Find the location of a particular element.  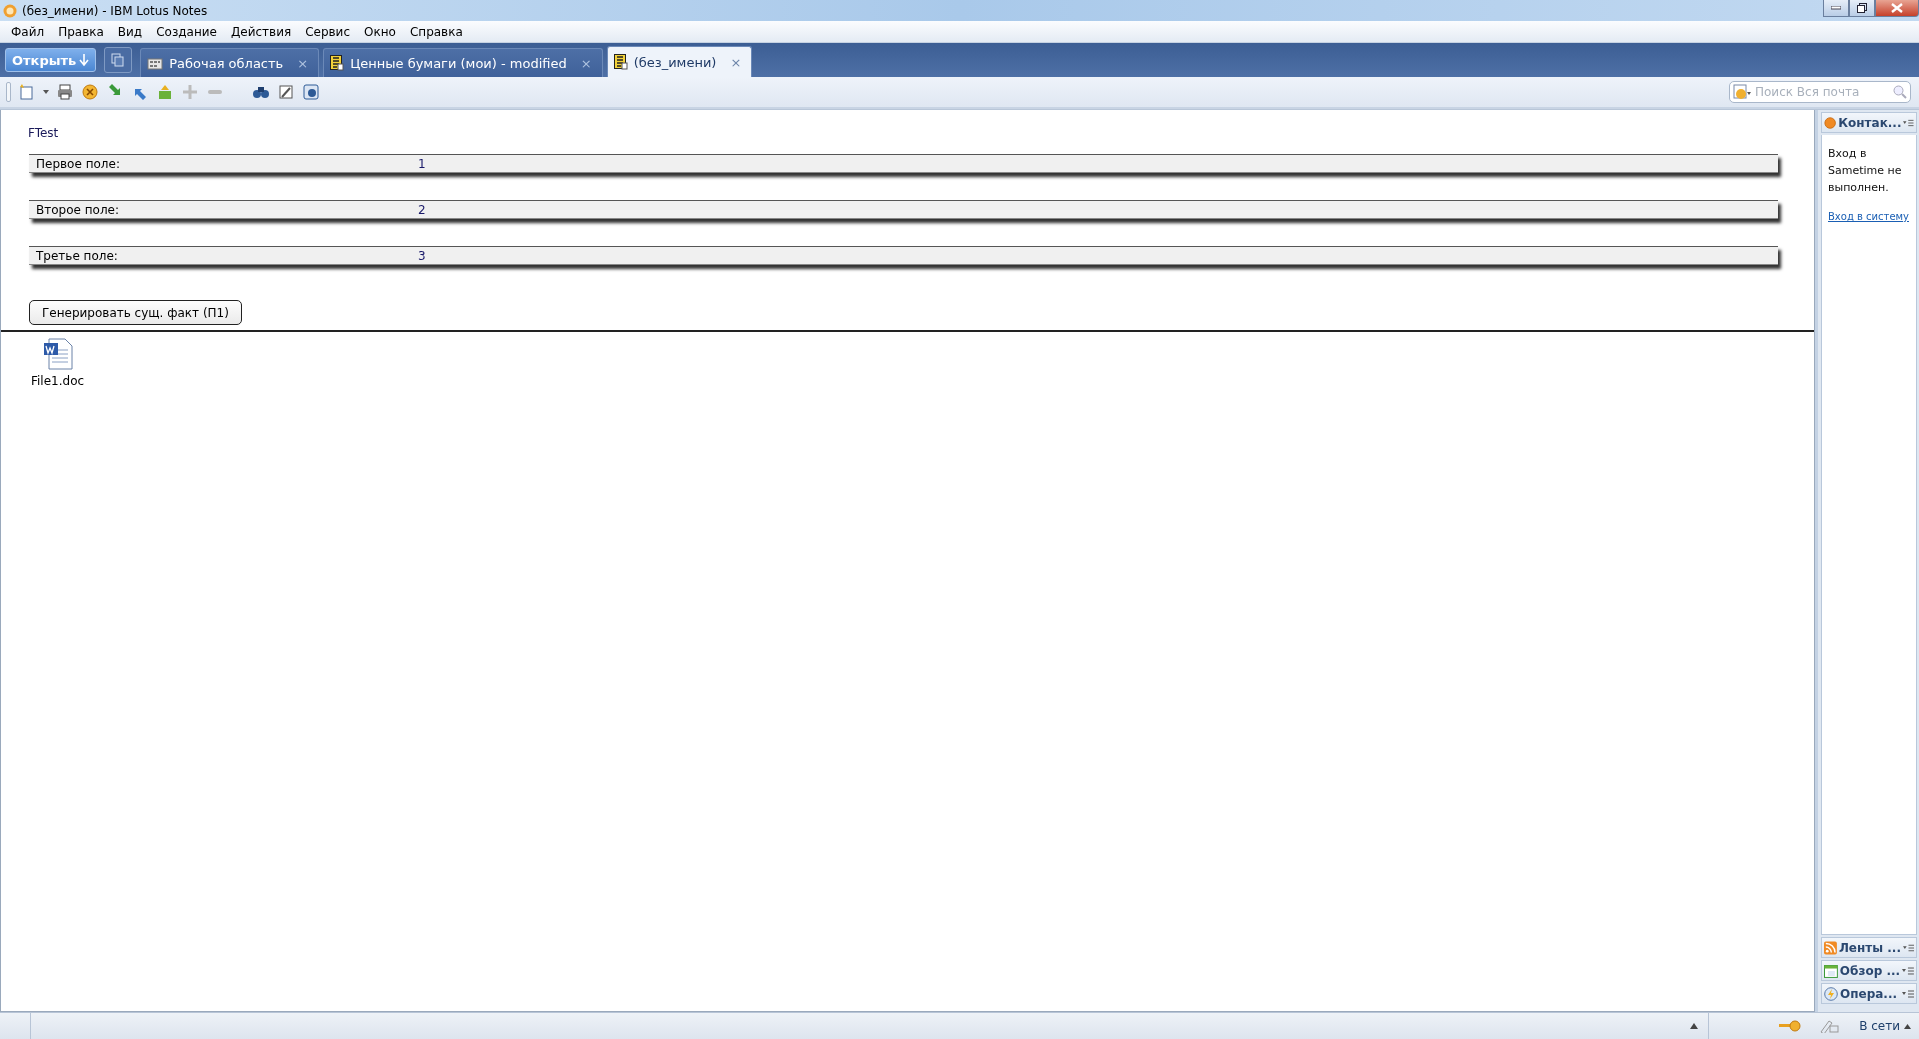

menu-item: Создание is located at coordinates (186, 31).